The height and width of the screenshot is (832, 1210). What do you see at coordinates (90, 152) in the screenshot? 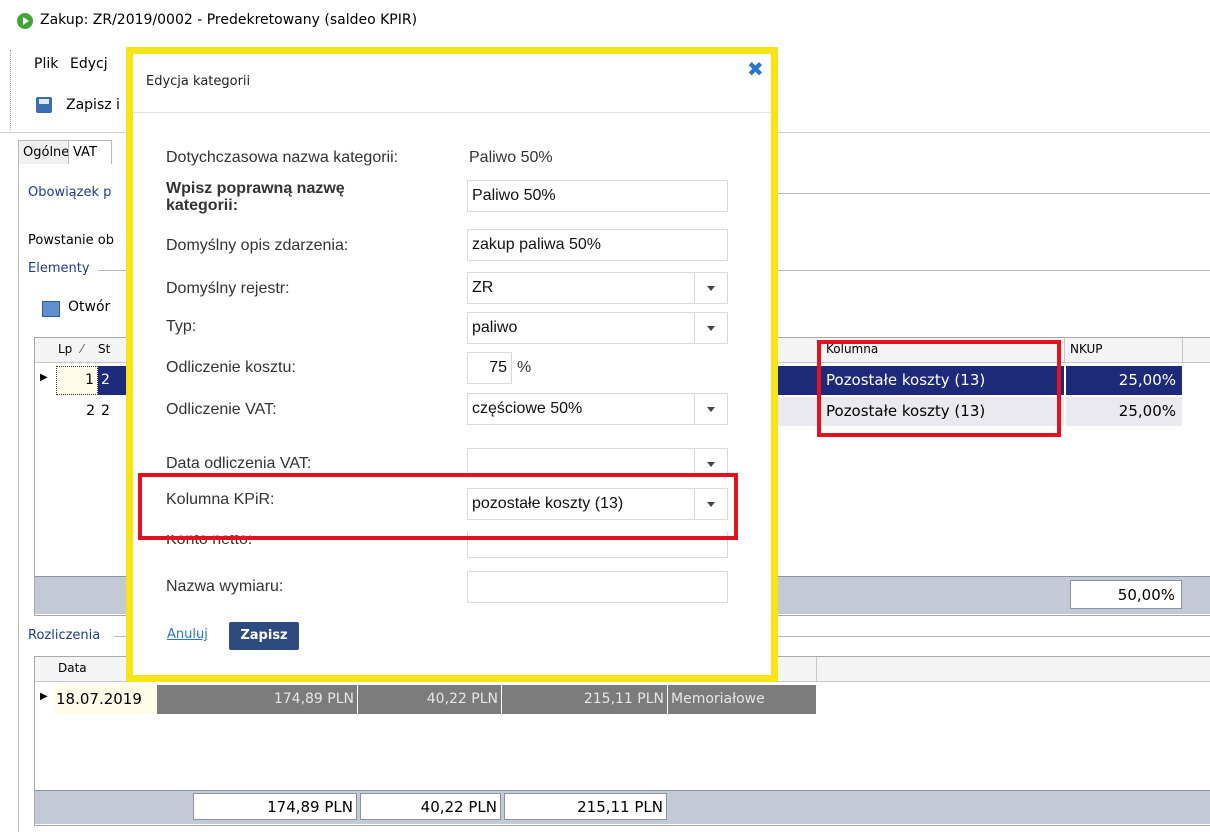
I see `tab-vat: VAT` at bounding box center [90, 152].